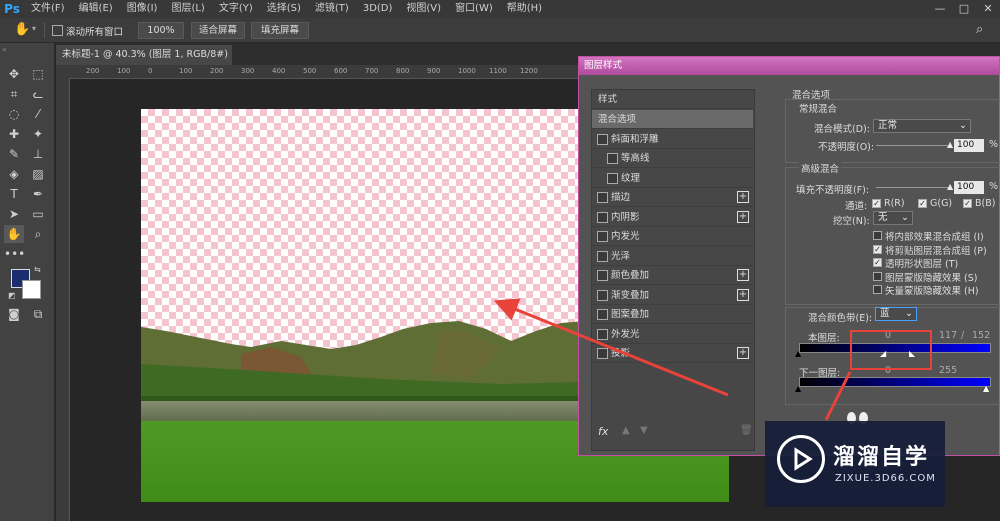 This screenshot has width=1000, height=521. What do you see at coordinates (236, 9) in the screenshot?
I see `menu-item: 文字(Y)` at bounding box center [236, 9].